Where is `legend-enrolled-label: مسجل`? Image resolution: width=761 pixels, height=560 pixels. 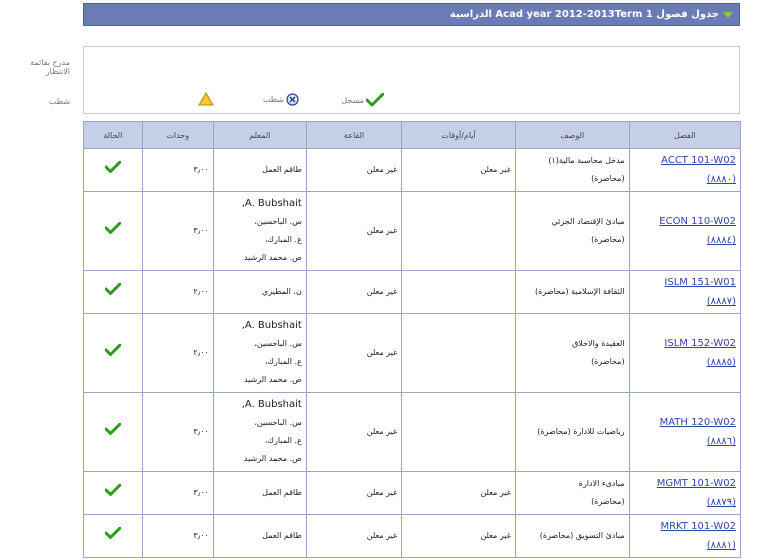 legend-enrolled-label: مسجل is located at coordinates (352, 100).